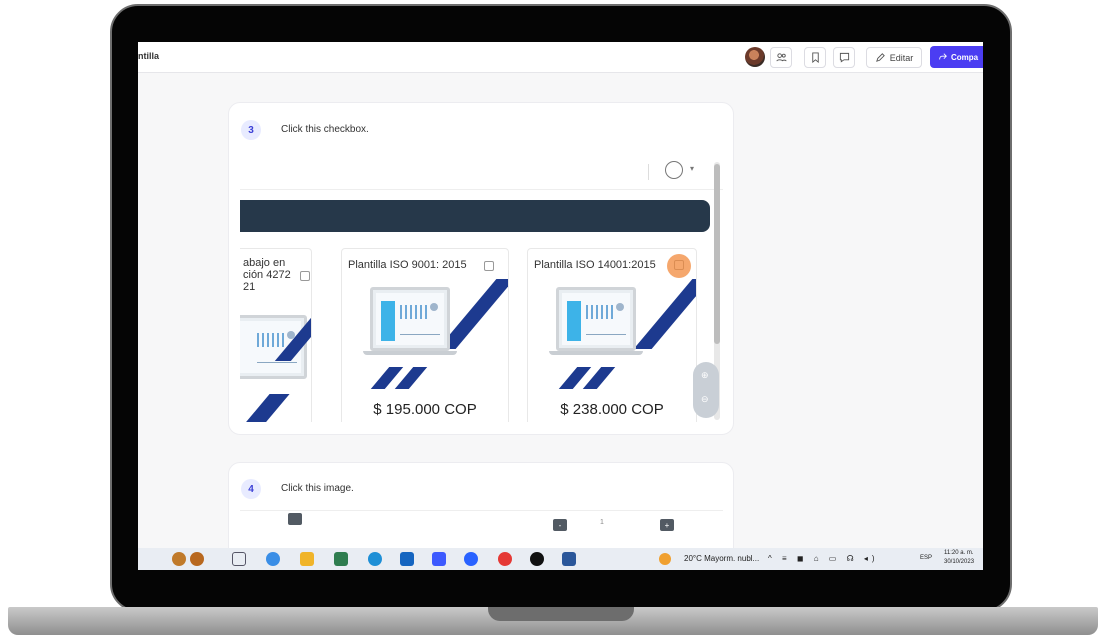 This screenshot has height=637, width=1106. What do you see at coordinates (249, 287) in the screenshot?
I see `product-title-line: 21` at bounding box center [249, 287].